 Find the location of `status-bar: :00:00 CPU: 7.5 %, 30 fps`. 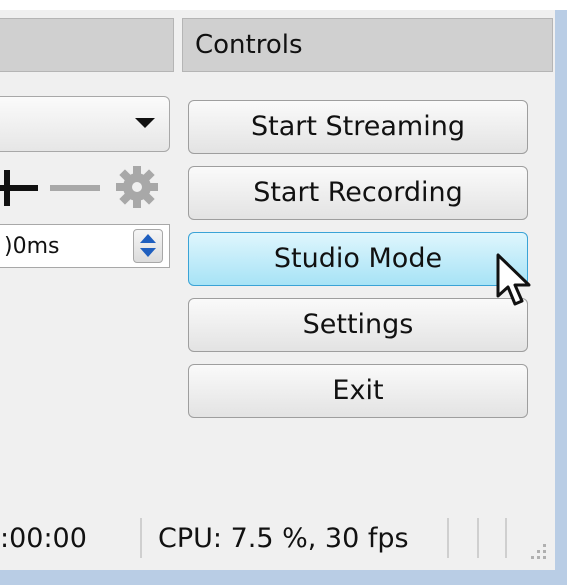

status-bar: :00:00 CPU: 7.5 %, 30 fps is located at coordinates (277, 538).